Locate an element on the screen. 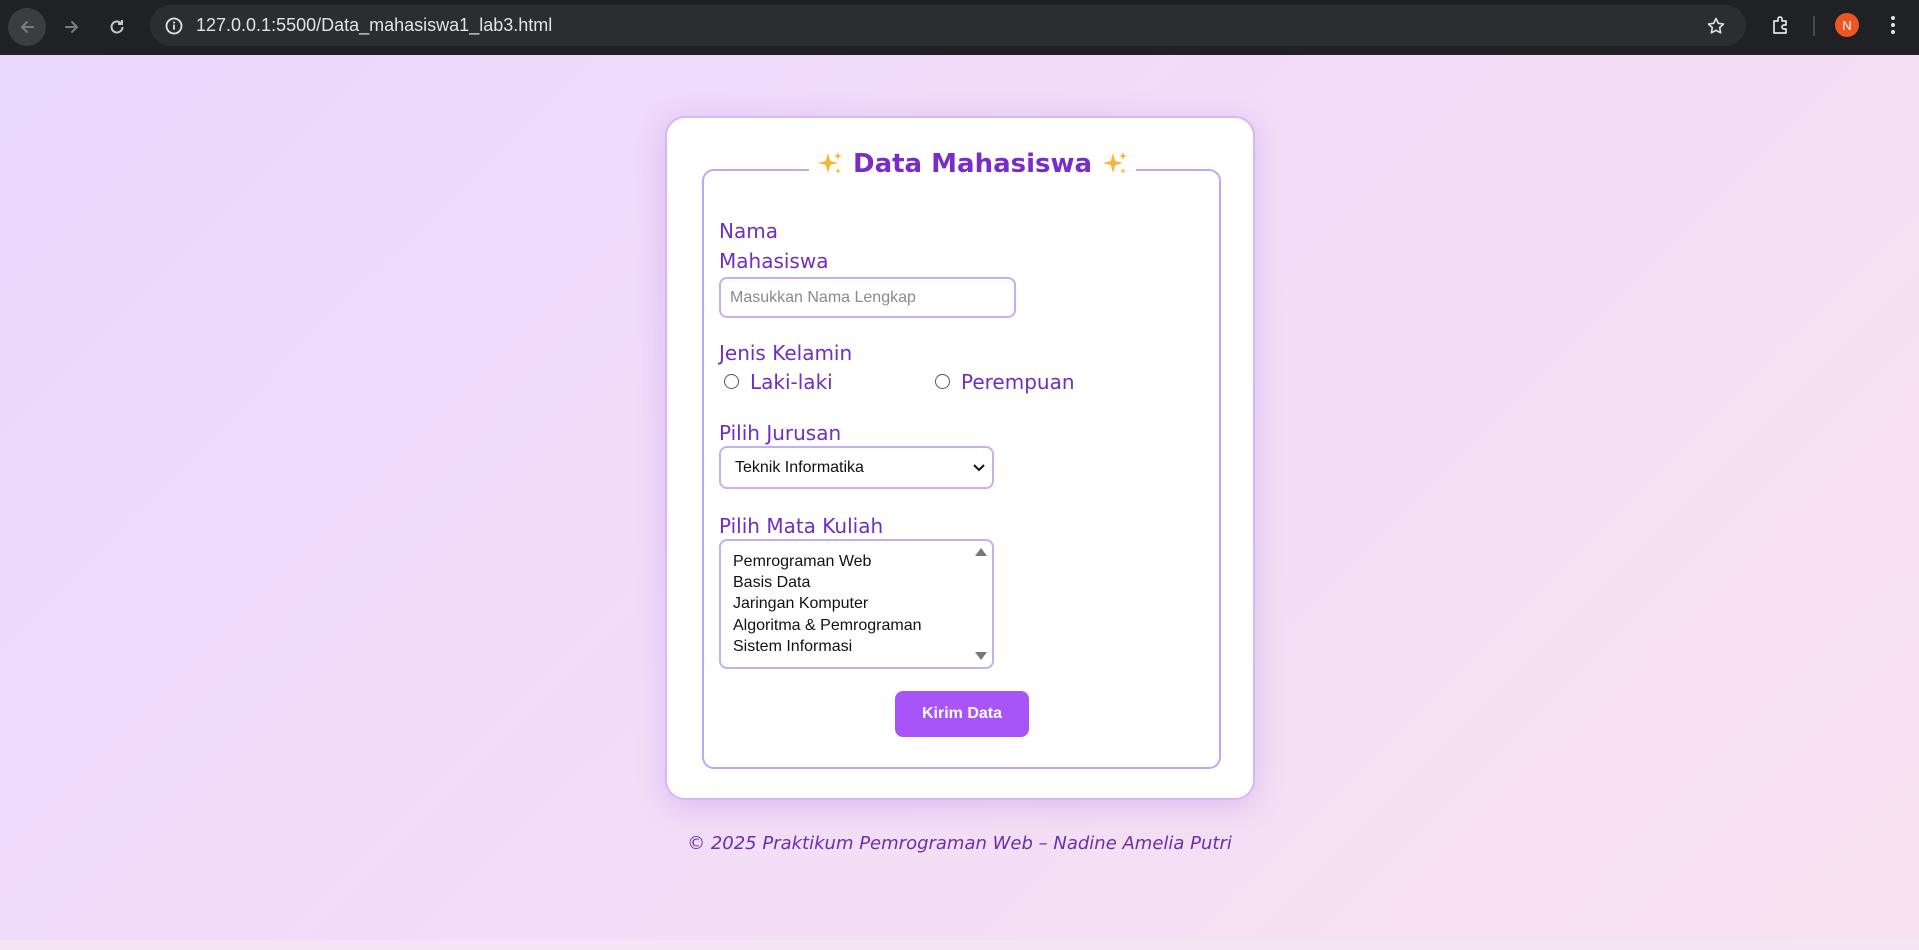 The height and width of the screenshot is (950, 1919). form-title-text: Data Mahasiswa is located at coordinates (973, 164).